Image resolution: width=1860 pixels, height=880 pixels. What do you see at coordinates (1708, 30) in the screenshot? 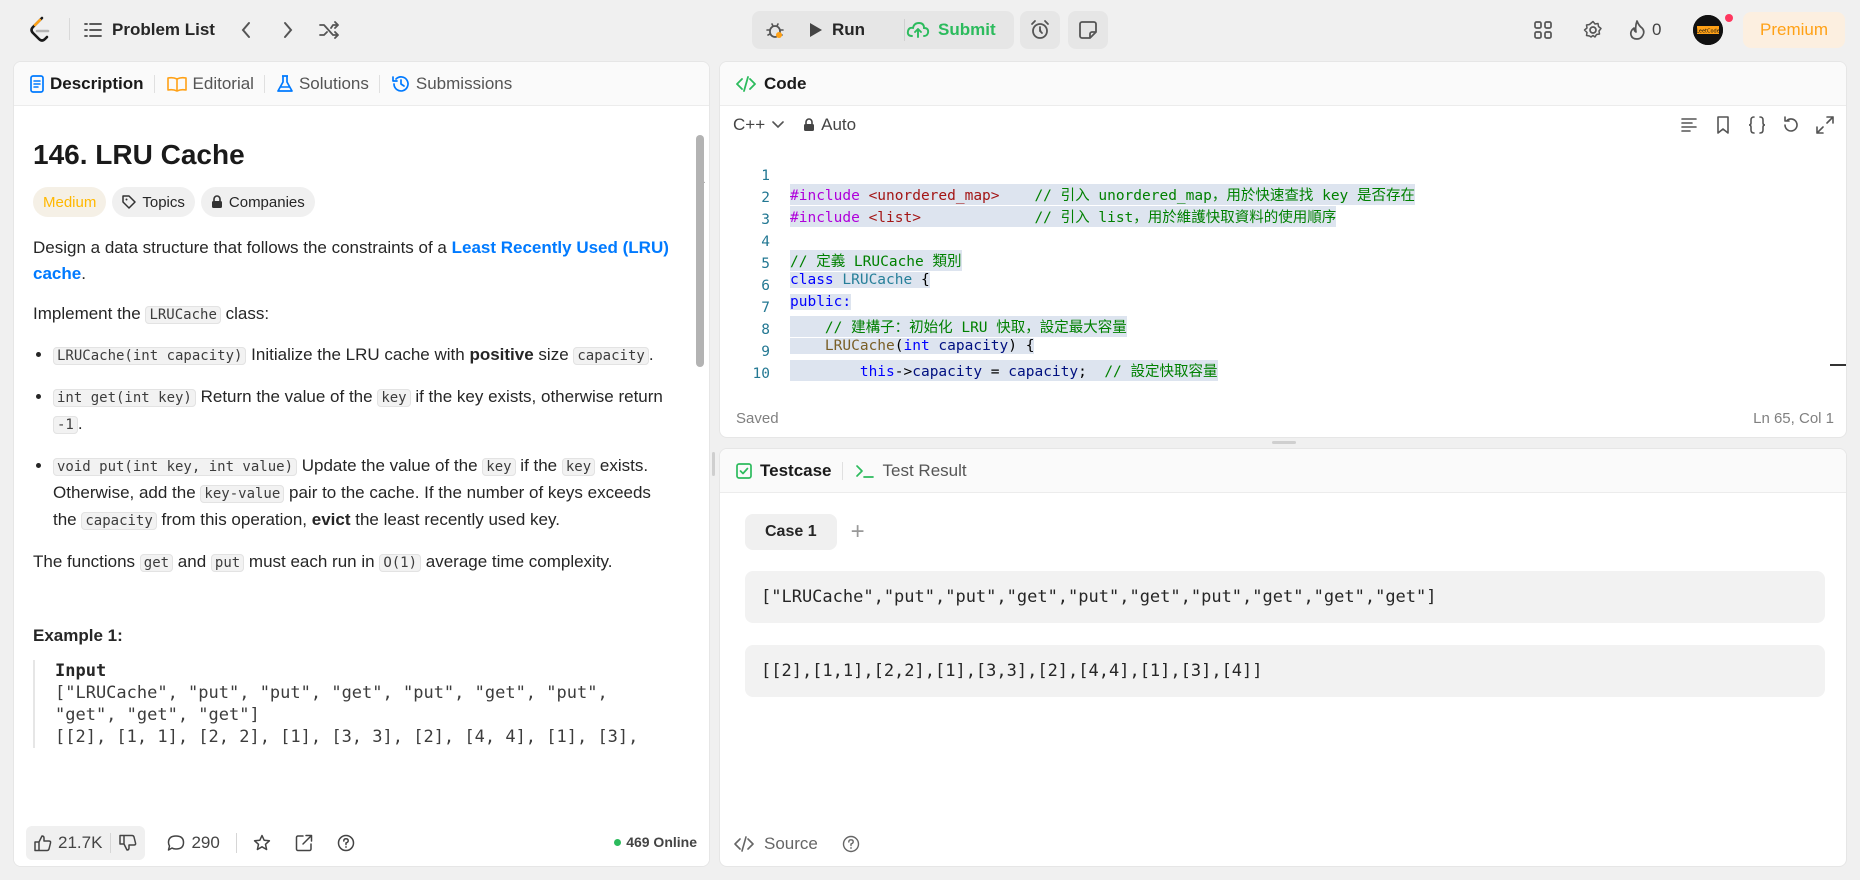
I see `avatar: LeetCode` at bounding box center [1708, 30].